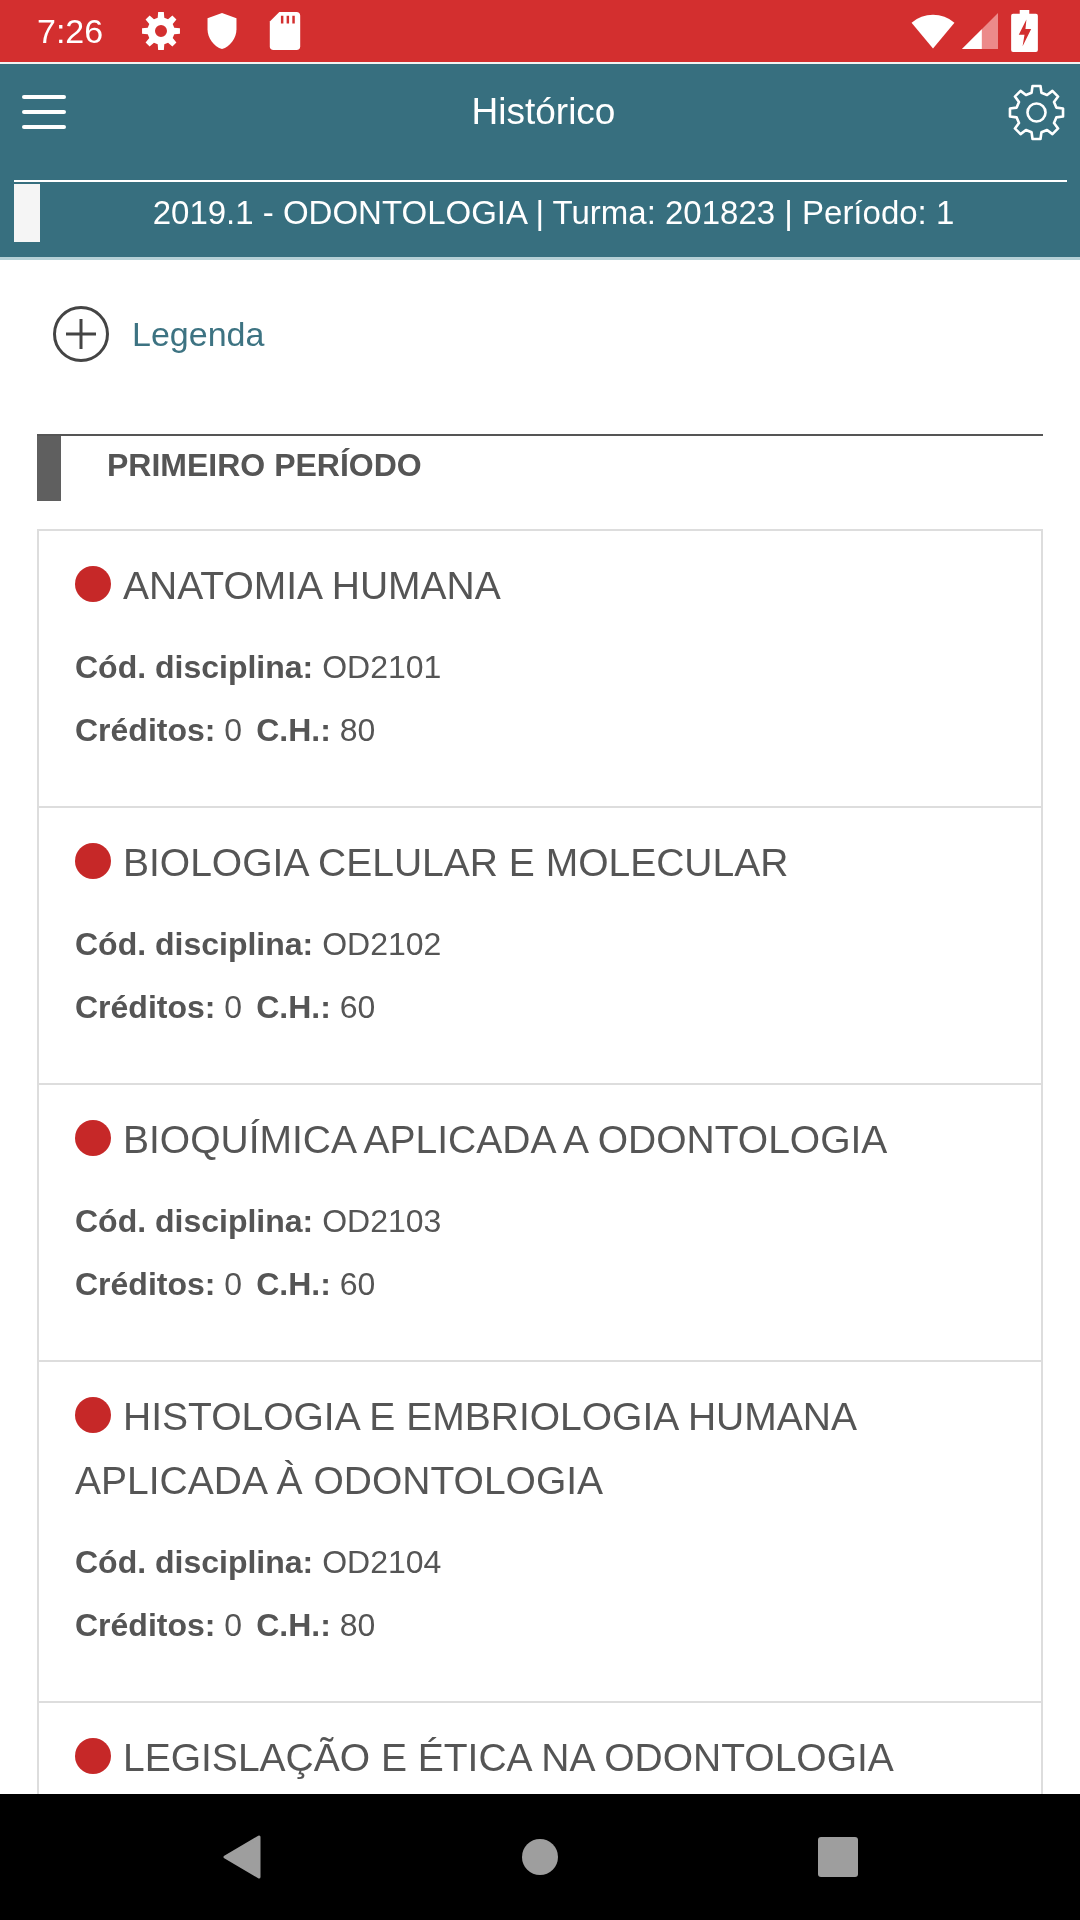  Describe the element at coordinates (285, 31) in the screenshot. I see `sd-card-icon` at that location.